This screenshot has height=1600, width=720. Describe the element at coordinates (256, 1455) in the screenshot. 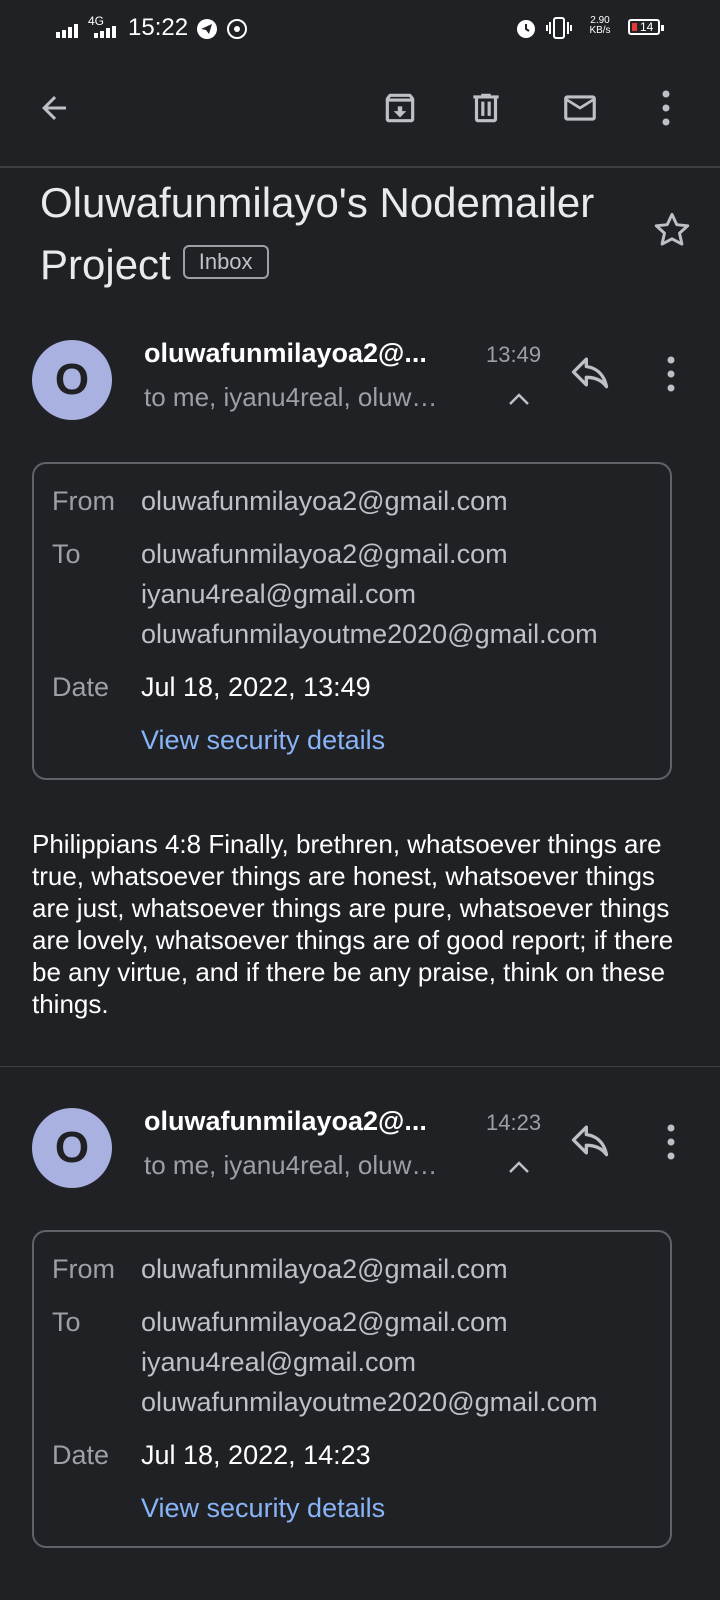

I see `date-value: Jul 18, 2022, 14:23` at that location.